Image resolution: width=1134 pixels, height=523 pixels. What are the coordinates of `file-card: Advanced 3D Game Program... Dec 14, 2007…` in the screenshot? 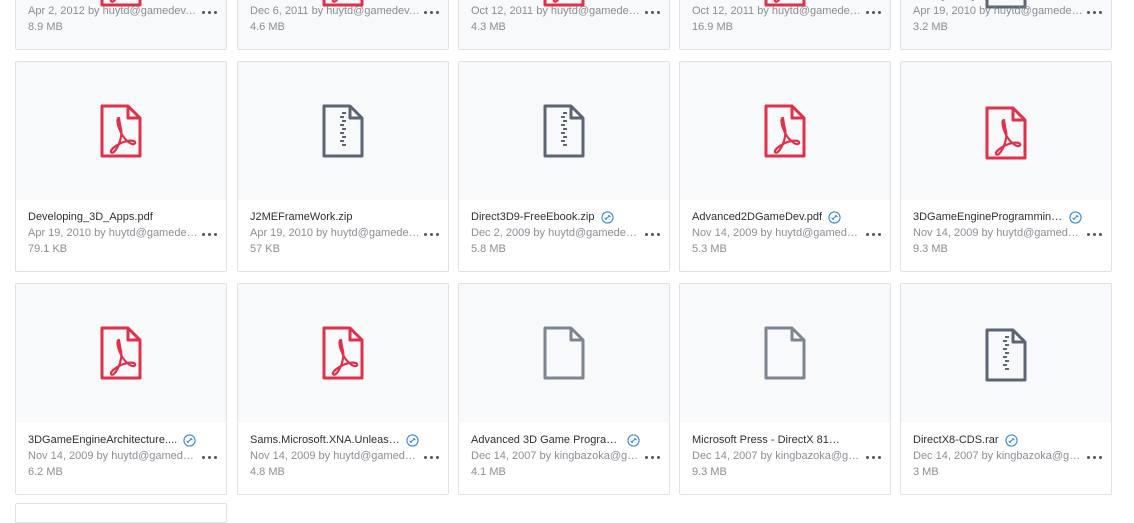 It's located at (564, 389).